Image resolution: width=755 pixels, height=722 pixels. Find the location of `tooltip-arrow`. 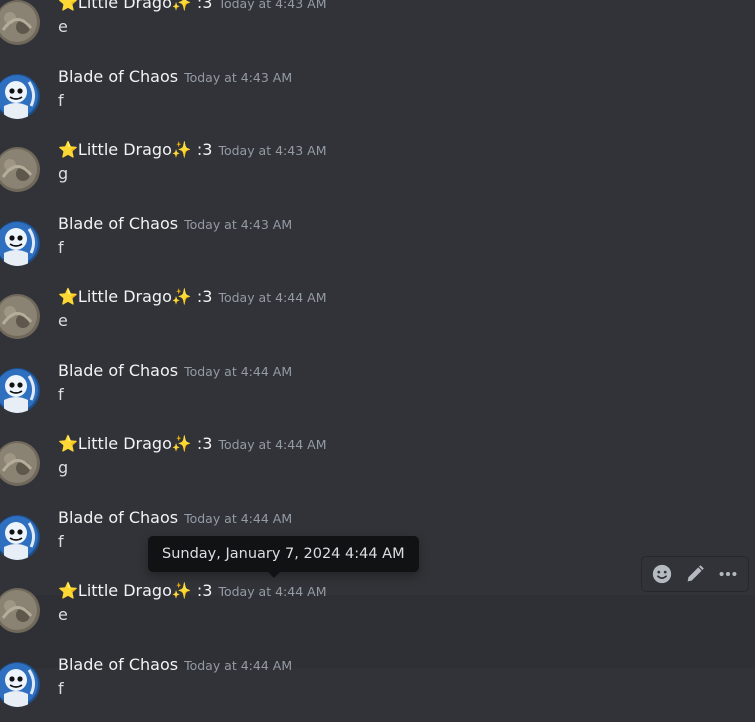

tooltip-arrow is located at coordinates (274, 575).